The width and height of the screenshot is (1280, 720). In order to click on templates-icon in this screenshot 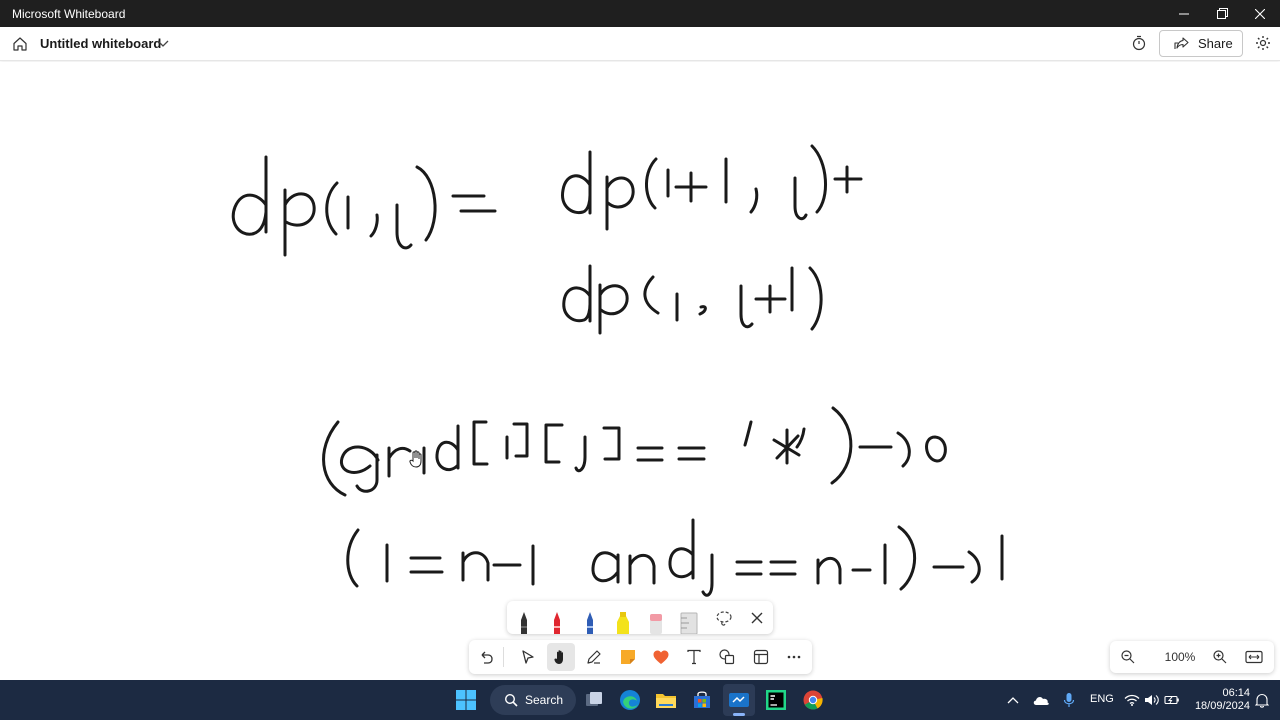, I will do `click(761, 657)`.